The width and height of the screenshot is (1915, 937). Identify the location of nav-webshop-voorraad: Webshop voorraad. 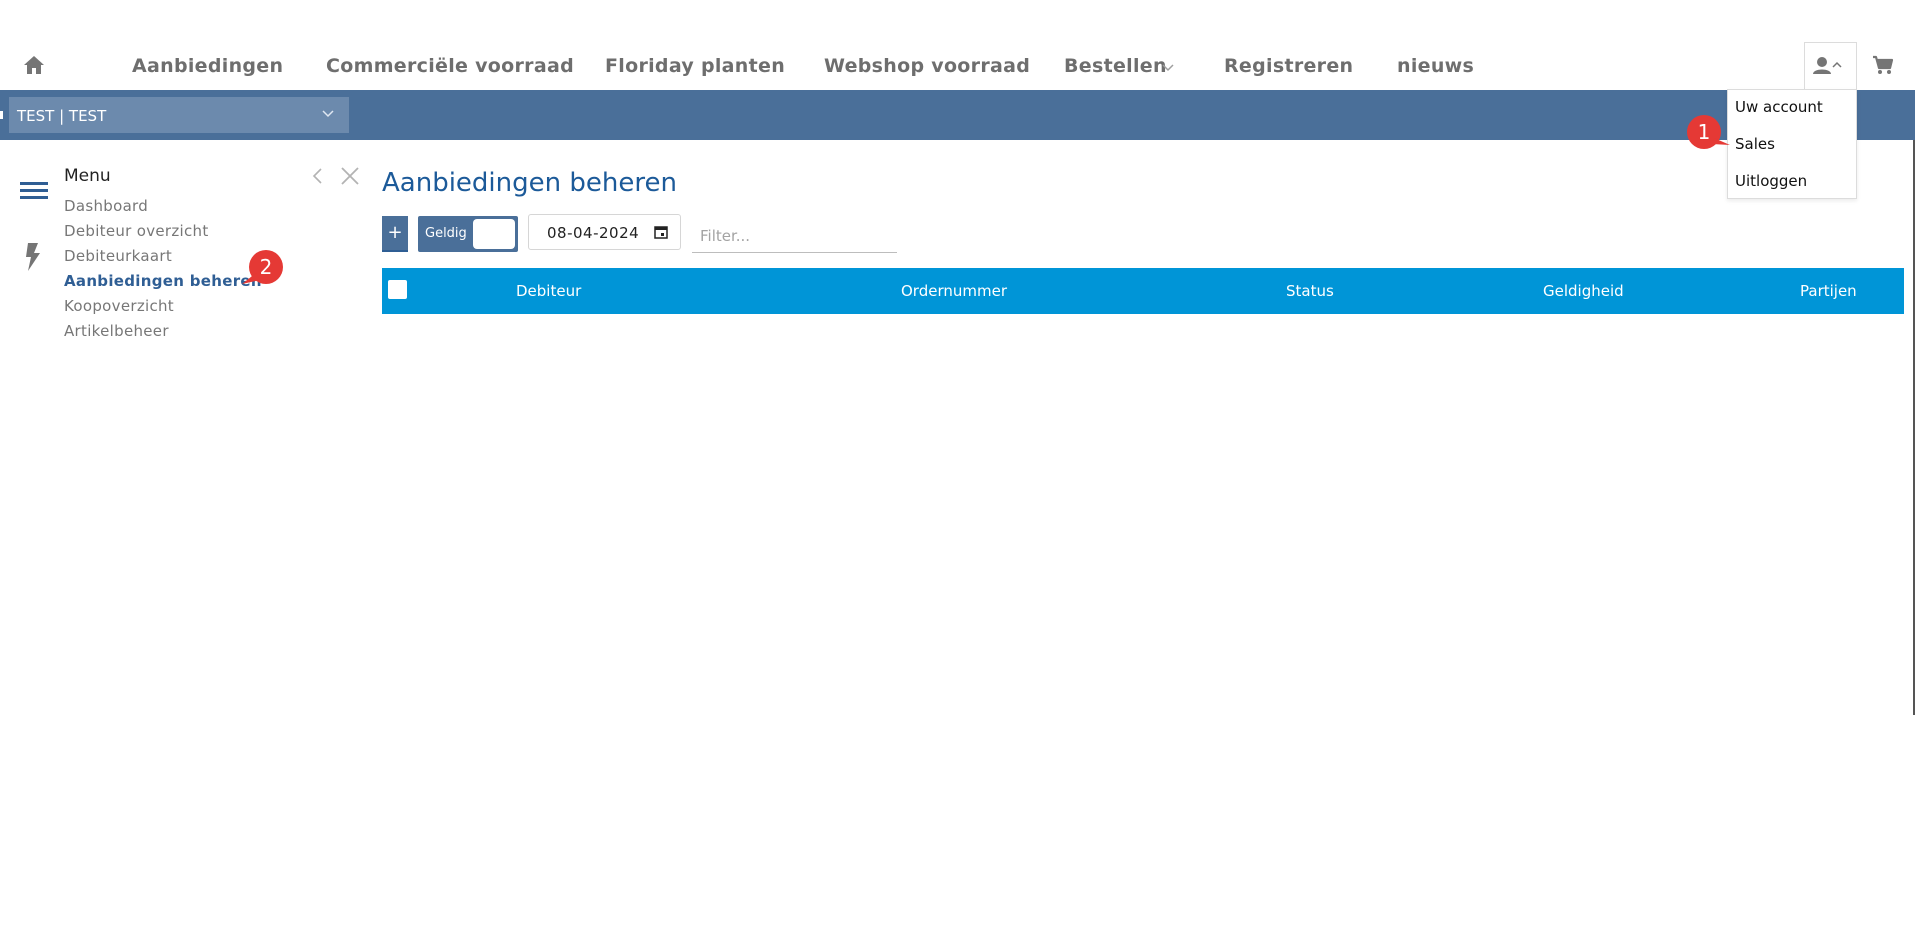
(927, 66).